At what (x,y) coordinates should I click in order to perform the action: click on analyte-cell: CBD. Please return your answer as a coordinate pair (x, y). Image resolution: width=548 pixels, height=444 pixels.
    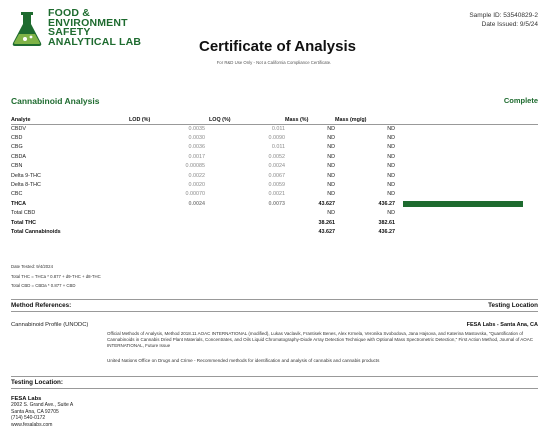
    Looking at the image, I should click on (17, 138).